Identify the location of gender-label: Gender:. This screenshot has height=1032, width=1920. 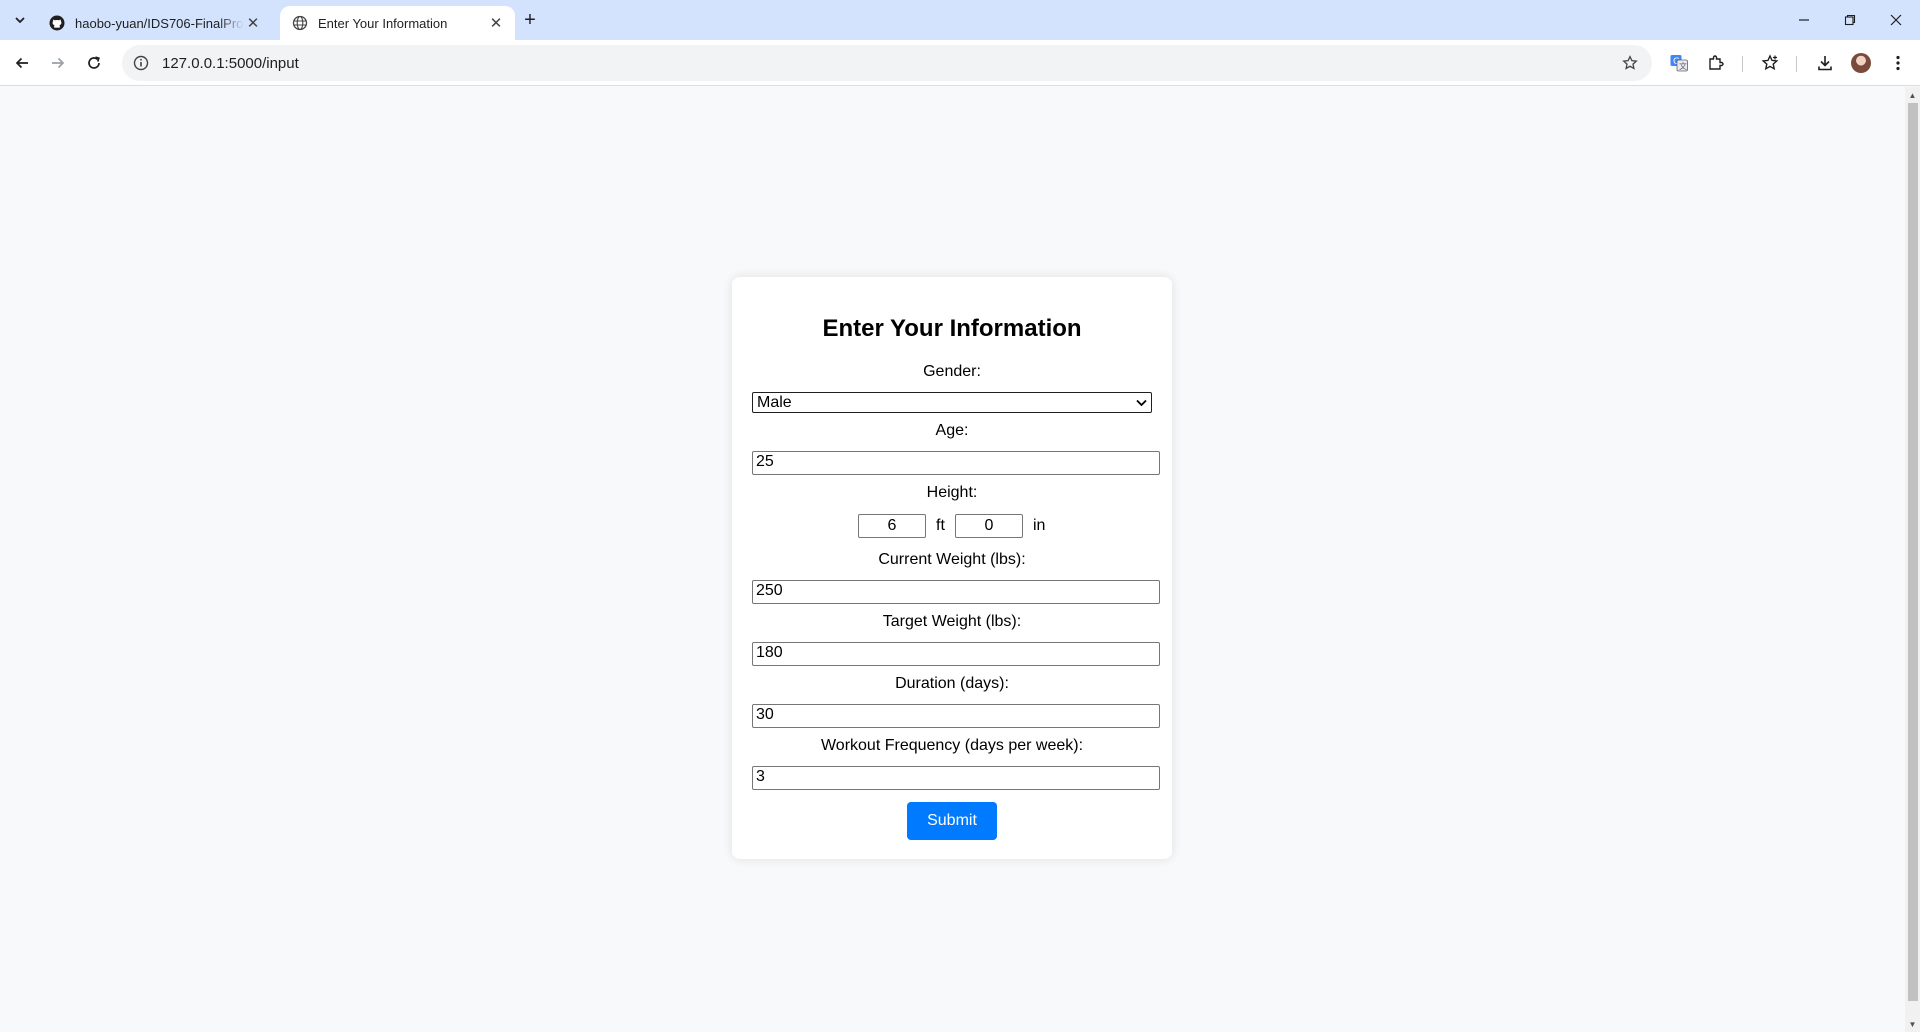
(952, 371).